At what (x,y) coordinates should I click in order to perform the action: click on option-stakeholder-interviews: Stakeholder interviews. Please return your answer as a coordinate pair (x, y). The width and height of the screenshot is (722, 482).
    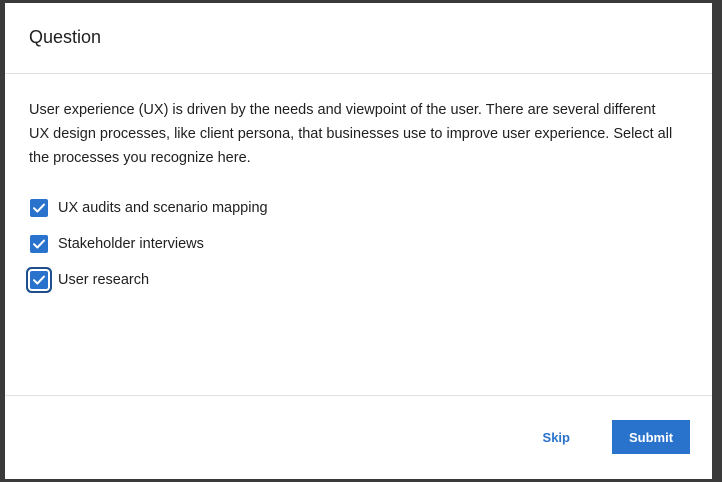
    Looking at the image, I should click on (357, 244).